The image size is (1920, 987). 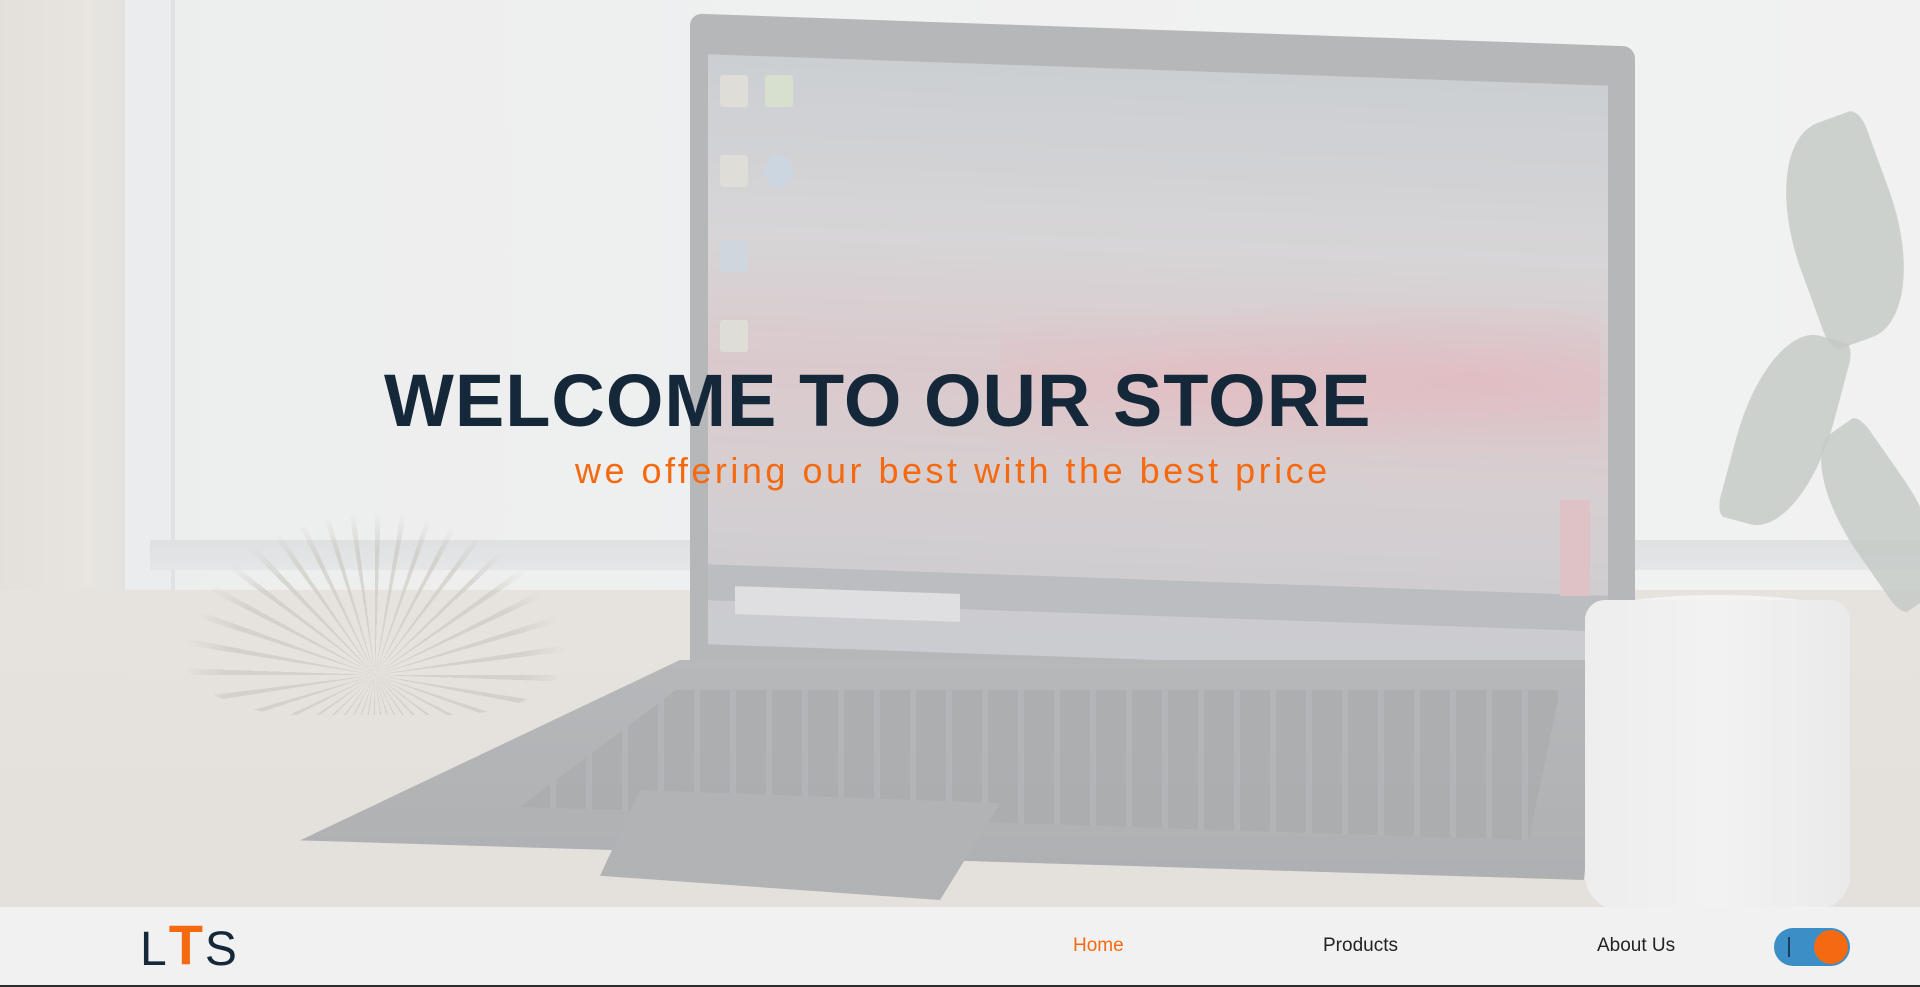 What do you see at coordinates (1812, 947) in the screenshot?
I see `theme-toggle` at bounding box center [1812, 947].